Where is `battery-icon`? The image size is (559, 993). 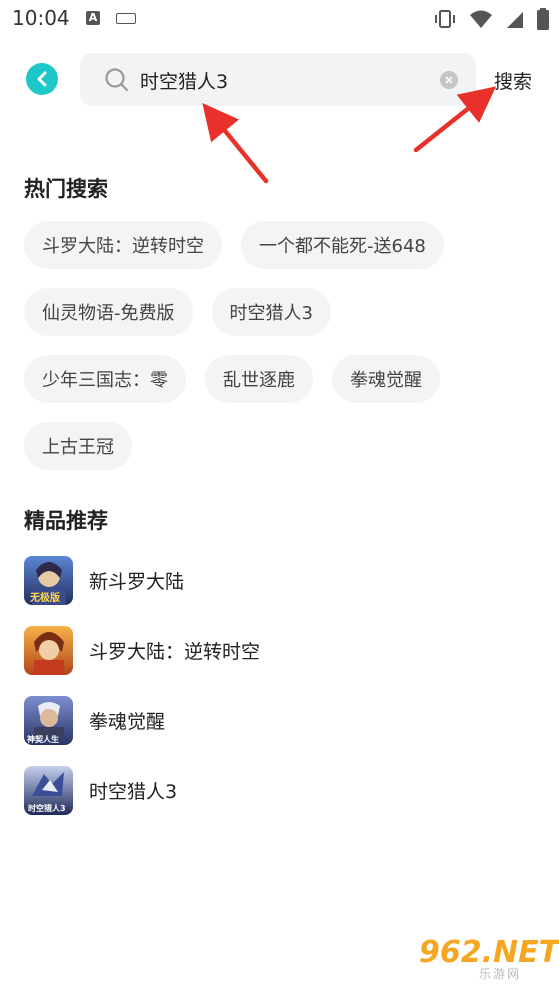
battery-icon is located at coordinates (543, 19).